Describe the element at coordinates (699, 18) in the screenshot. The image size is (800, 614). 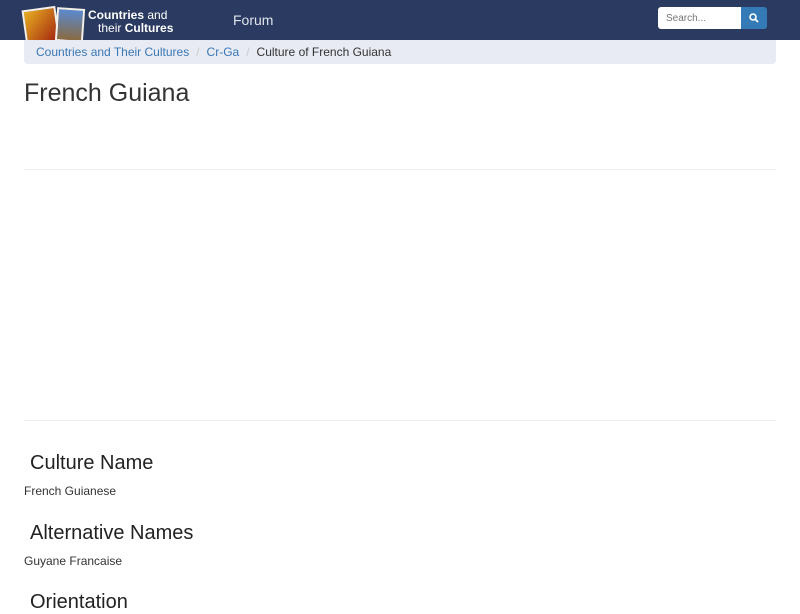
I see `search-input` at that location.